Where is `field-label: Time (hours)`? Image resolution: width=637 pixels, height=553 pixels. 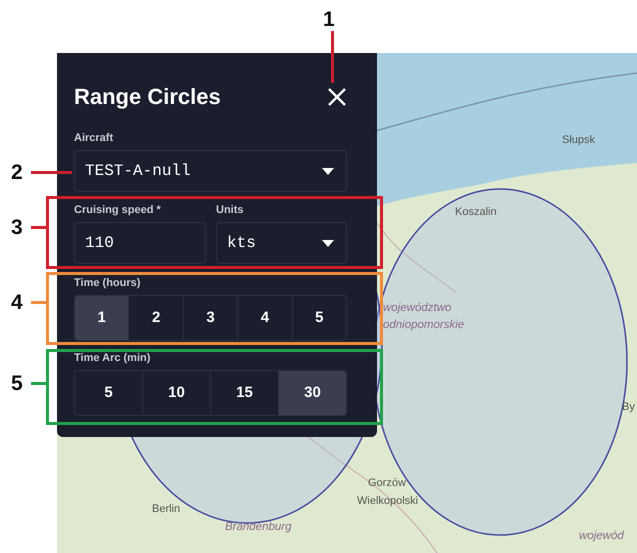 field-label: Time (hours) is located at coordinates (107, 283).